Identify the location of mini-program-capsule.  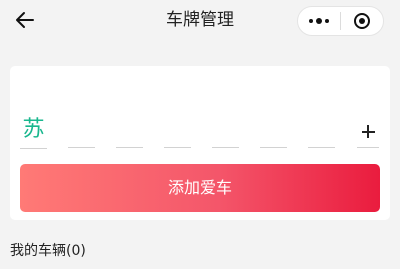
(340, 21).